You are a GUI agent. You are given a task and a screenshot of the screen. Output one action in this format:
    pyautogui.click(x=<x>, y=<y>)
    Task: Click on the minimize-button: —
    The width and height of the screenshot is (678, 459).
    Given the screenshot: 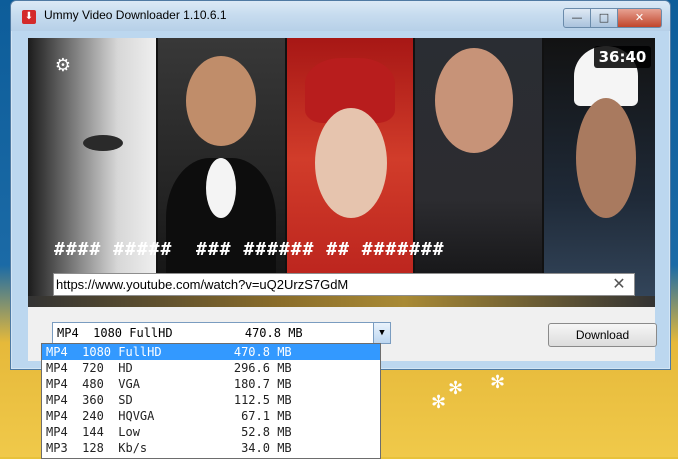 What is the action you would take?
    pyautogui.click(x=577, y=18)
    